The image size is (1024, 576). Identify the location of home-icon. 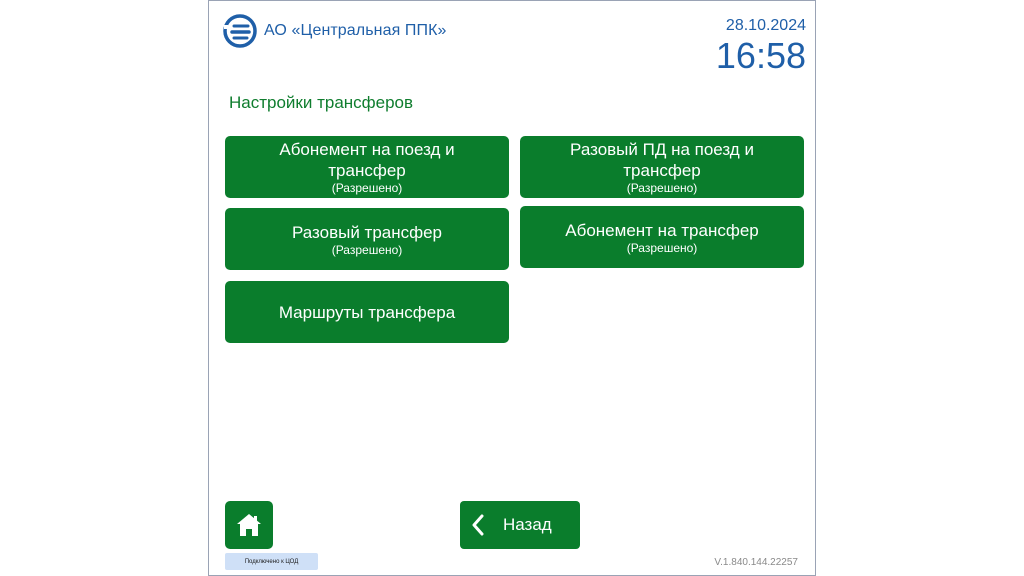
(249, 525).